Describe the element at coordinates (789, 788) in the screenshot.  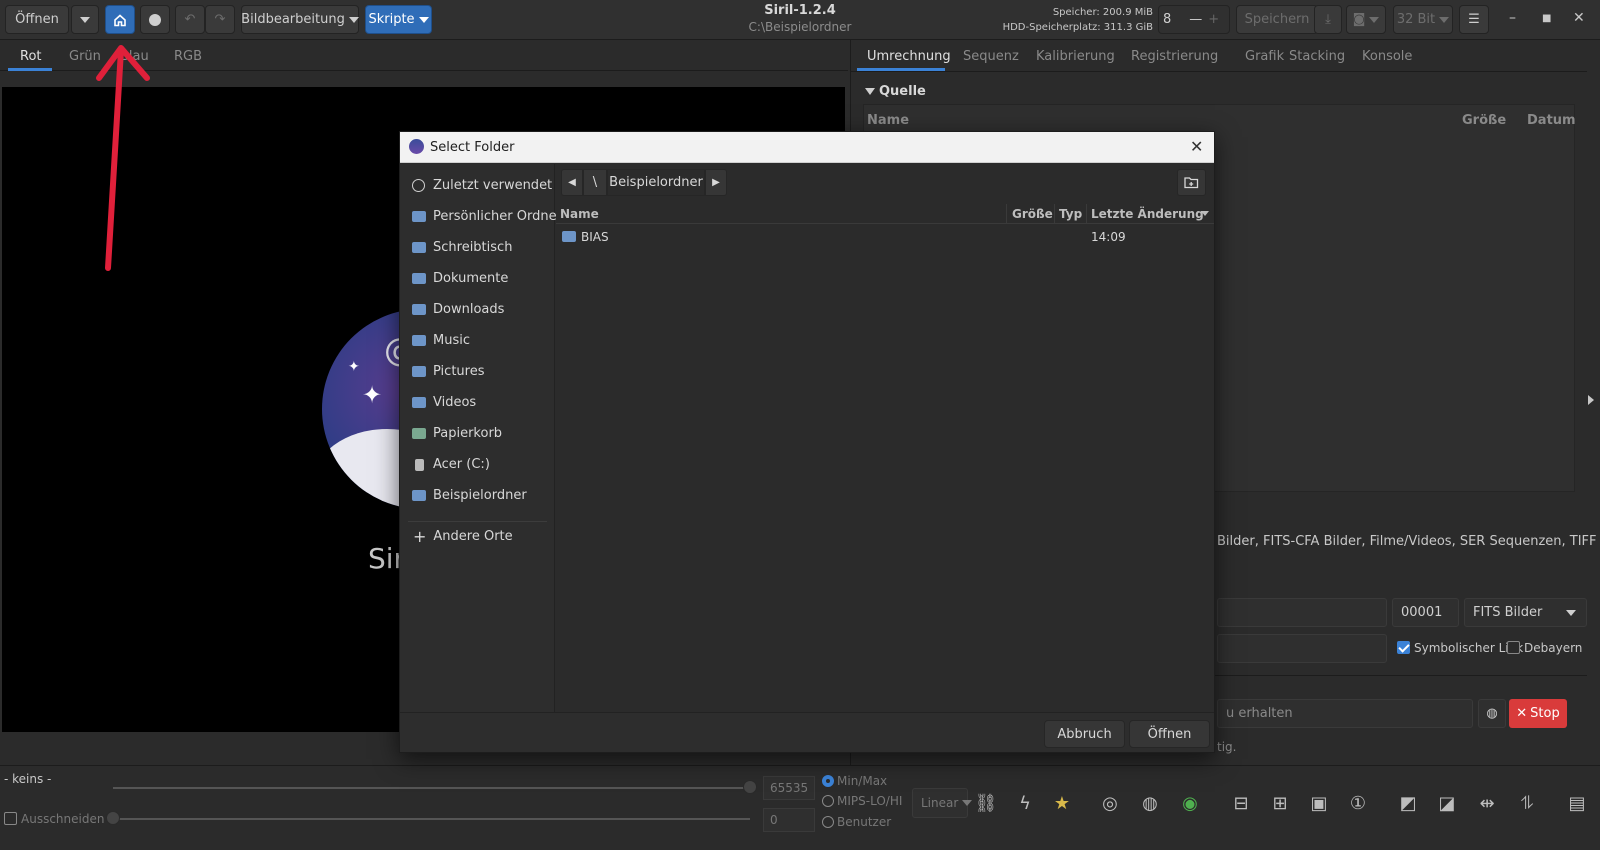
I see `high-value-input: 65535` at that location.